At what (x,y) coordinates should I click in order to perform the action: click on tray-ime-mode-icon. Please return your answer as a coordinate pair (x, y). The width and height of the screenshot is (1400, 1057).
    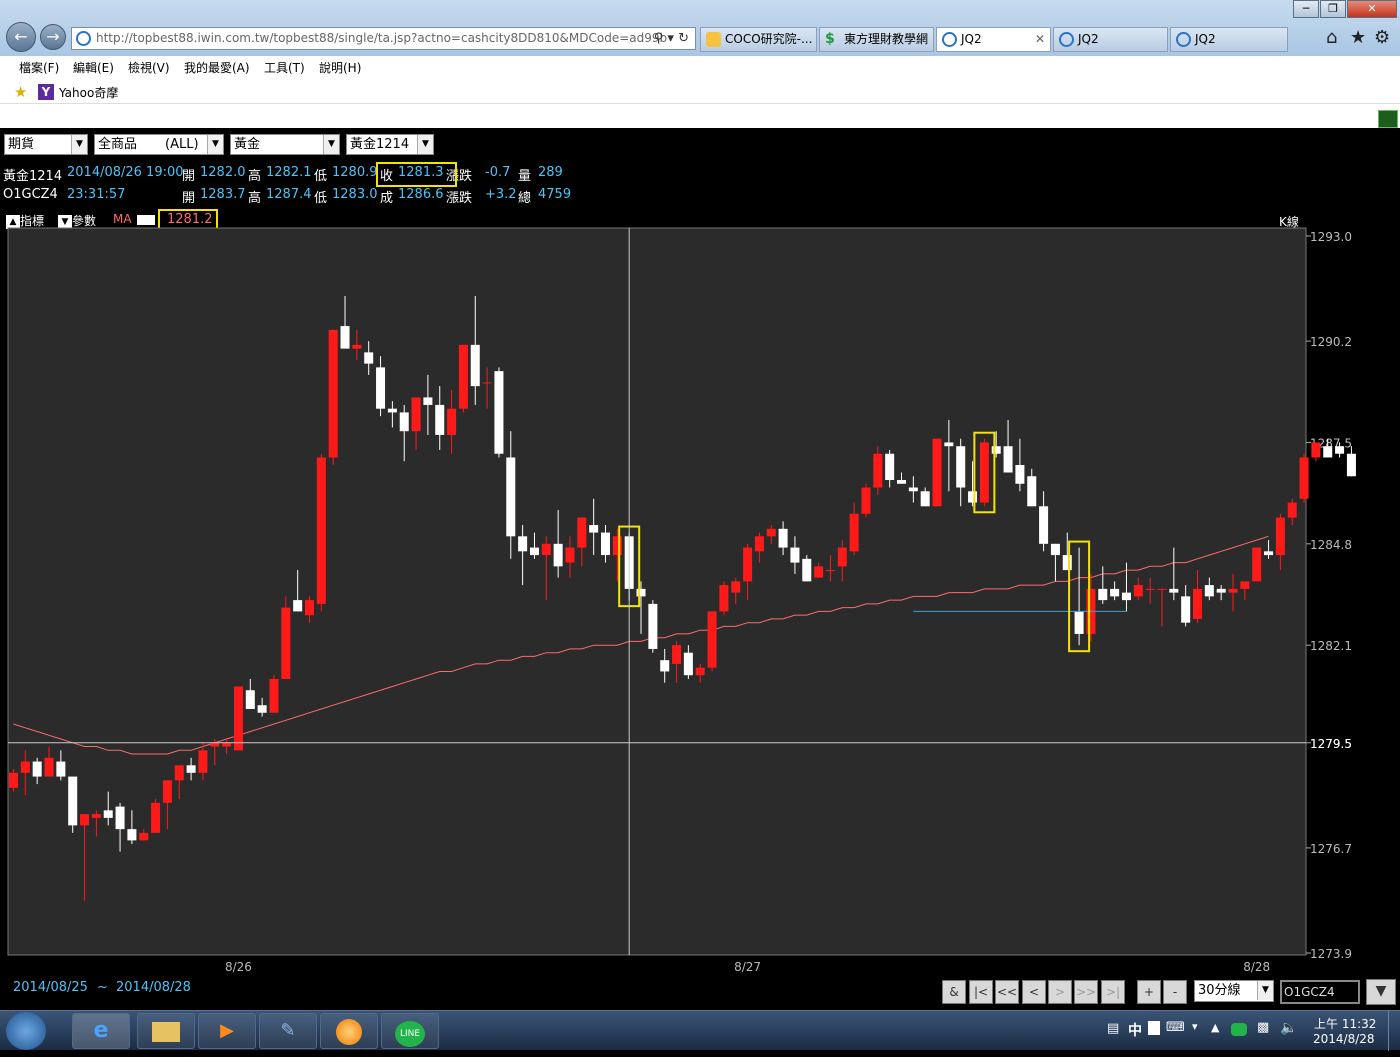
    Looking at the image, I should click on (1154, 1028).